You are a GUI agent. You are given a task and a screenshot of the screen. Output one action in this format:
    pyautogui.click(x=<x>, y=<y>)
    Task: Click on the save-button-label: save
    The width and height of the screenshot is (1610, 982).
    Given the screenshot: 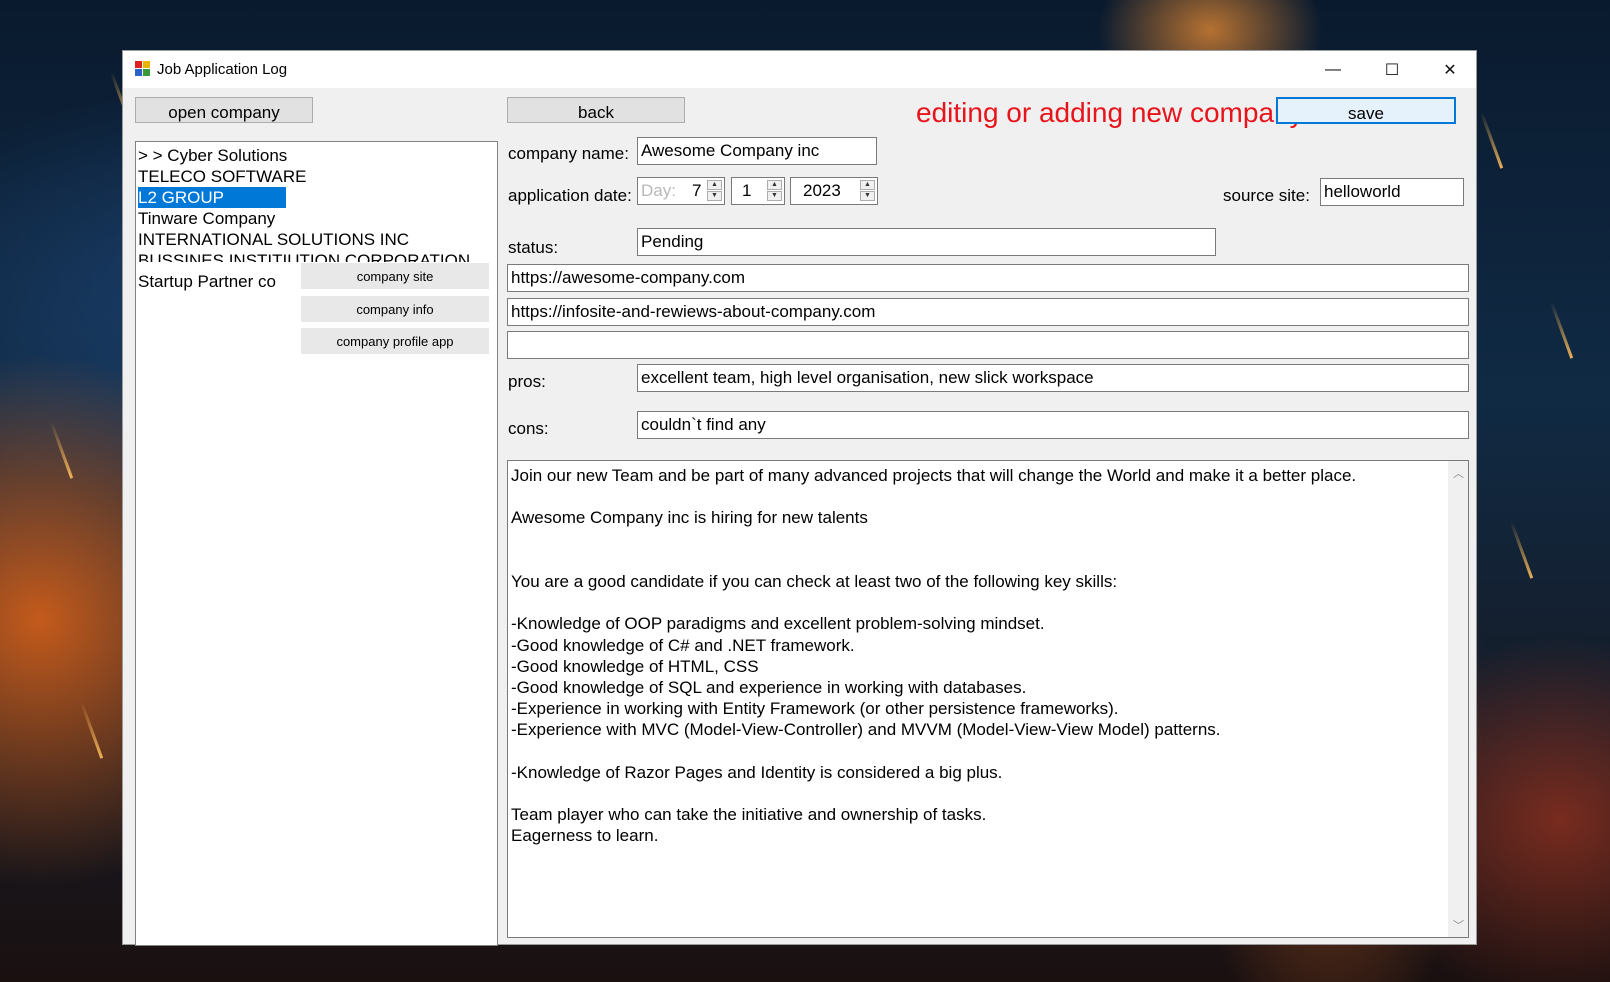 What is the action you would take?
    pyautogui.click(x=1366, y=113)
    